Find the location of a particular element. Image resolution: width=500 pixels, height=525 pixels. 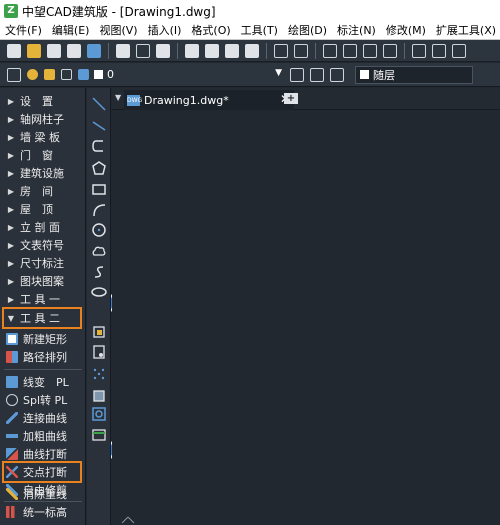

match-properties-icon is located at coordinates (252, 50).